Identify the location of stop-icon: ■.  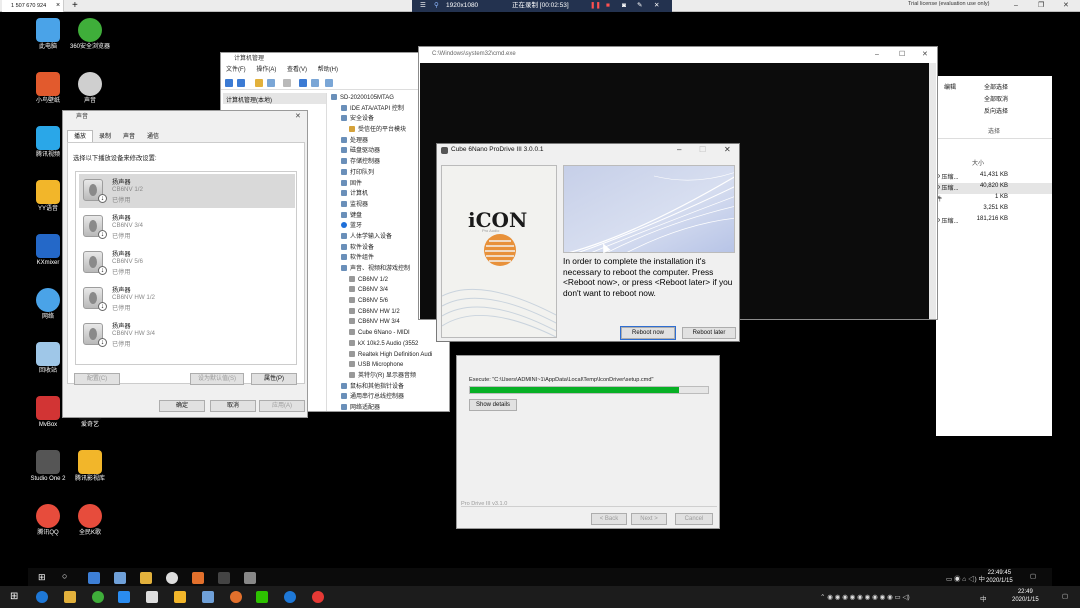
(608, 6).